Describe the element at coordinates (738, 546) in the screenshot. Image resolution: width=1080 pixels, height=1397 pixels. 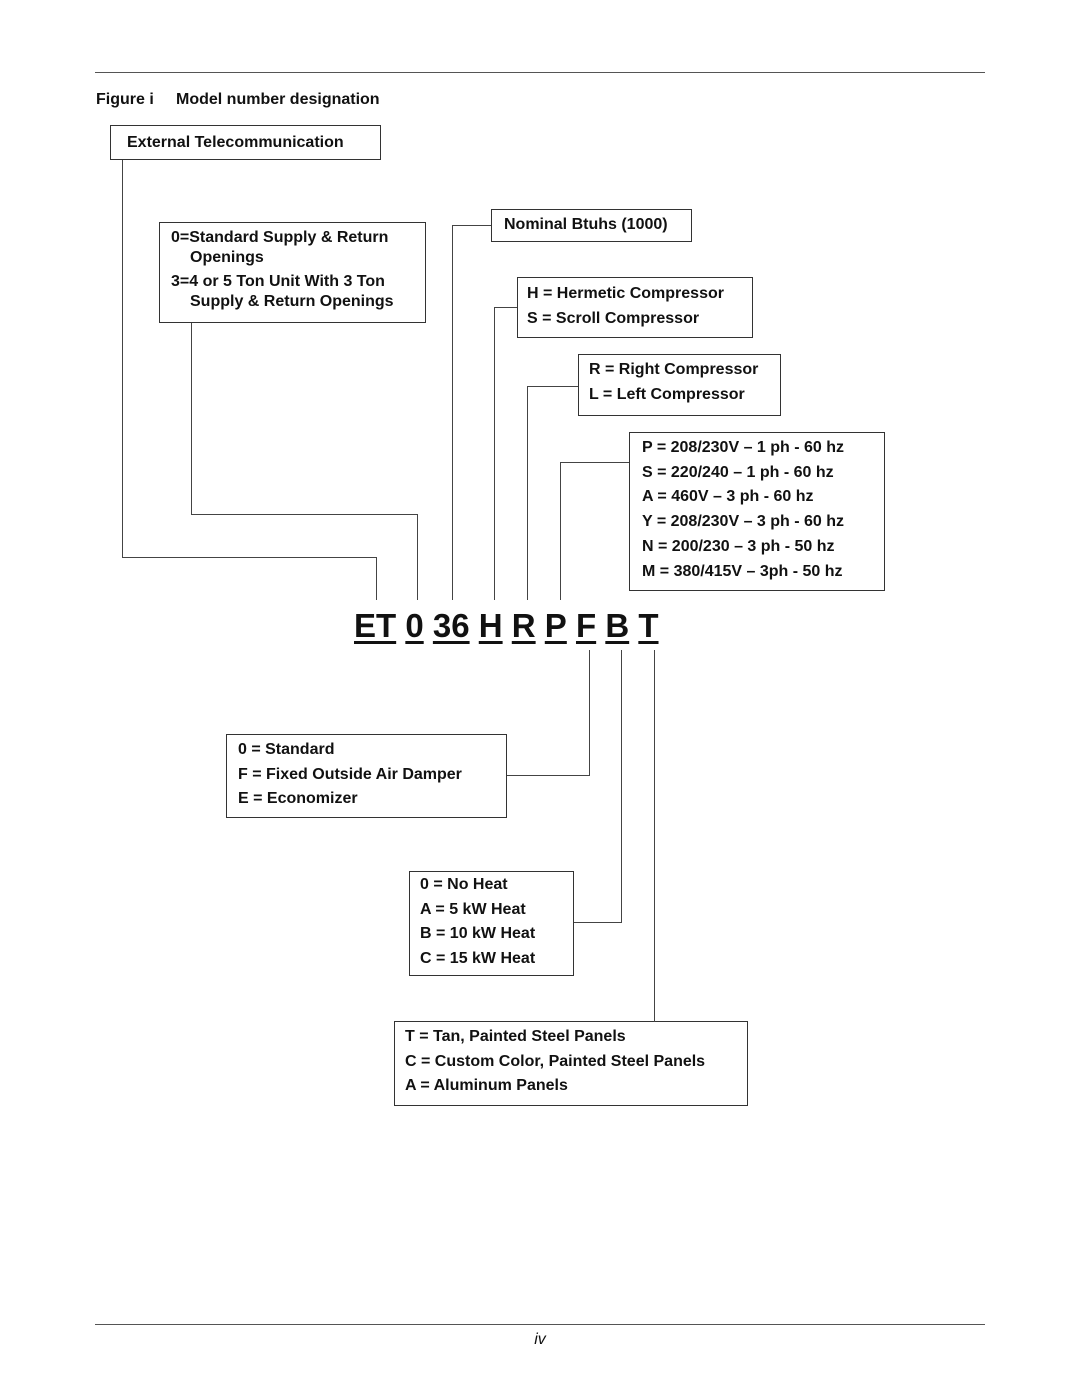
I see `box-line: N = 200/230 – 3 ph - 50 hz` at that location.